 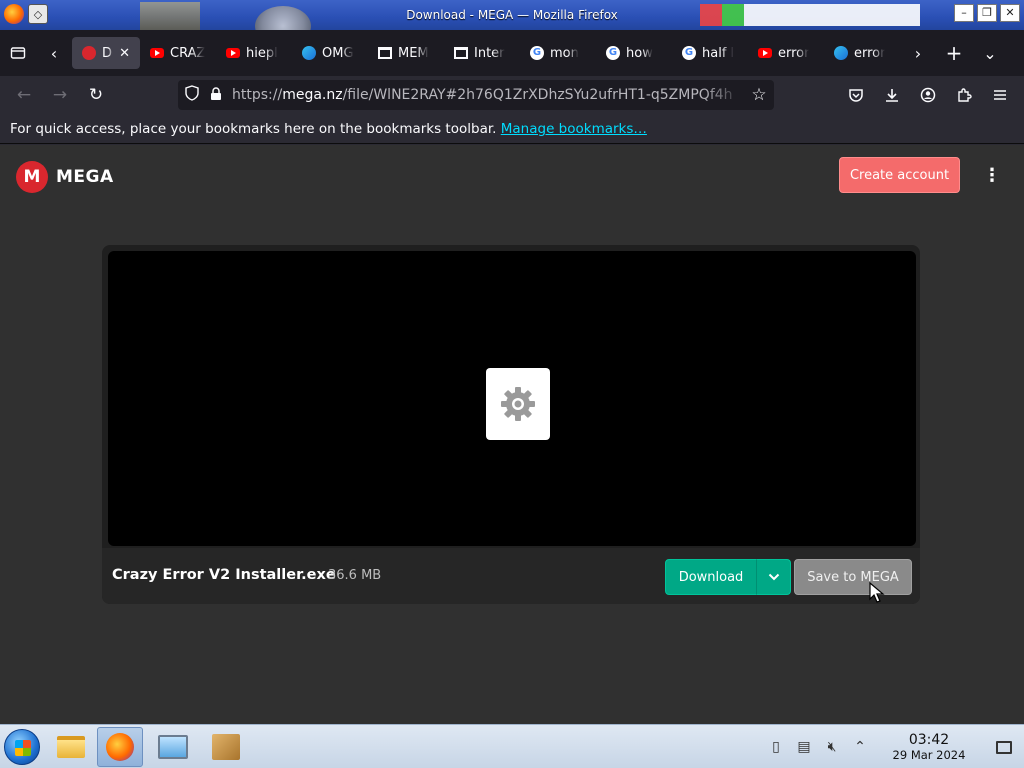 I want to click on reload-button: ↻, so click(x=96, y=95).